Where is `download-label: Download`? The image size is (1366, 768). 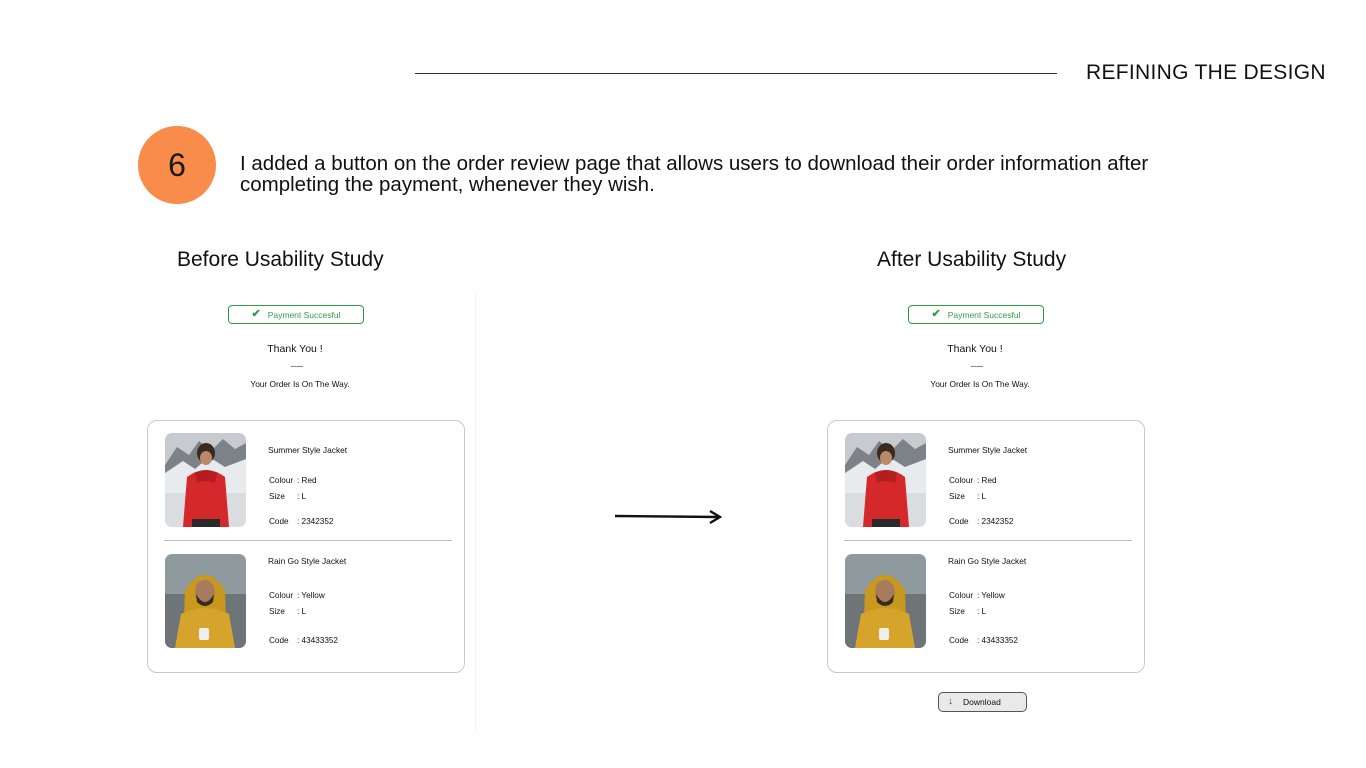 download-label: Download is located at coordinates (982, 702).